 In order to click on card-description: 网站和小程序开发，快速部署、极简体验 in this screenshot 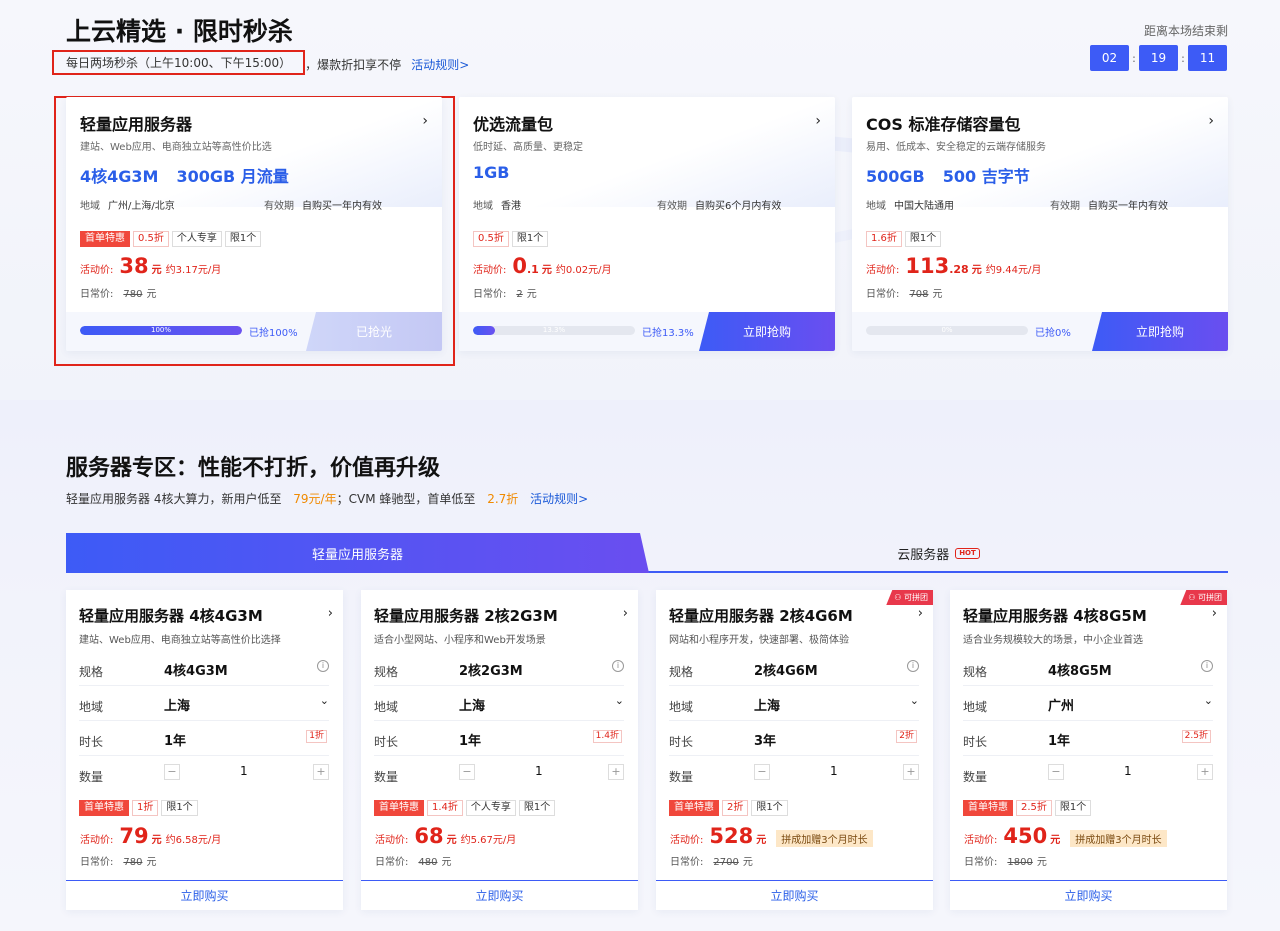, I will do `click(759, 640)`.